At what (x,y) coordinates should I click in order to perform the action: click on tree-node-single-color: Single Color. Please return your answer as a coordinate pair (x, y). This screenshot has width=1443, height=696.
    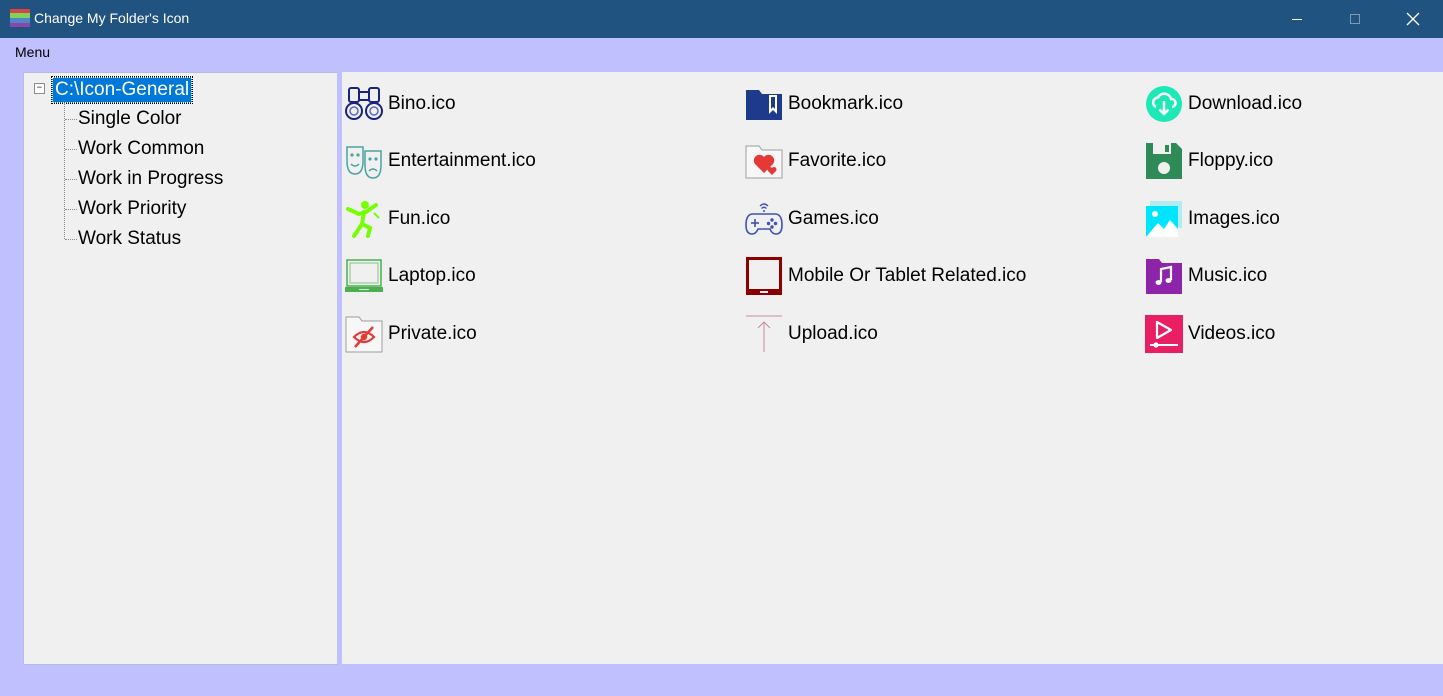
    Looking at the image, I should click on (130, 119).